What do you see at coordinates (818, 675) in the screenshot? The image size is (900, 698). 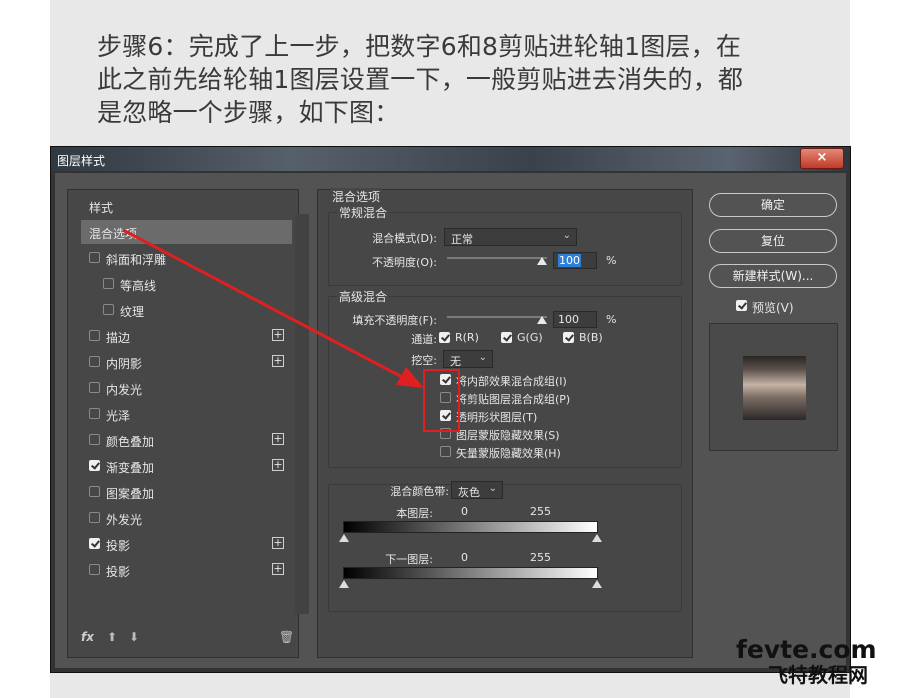 I see `watermark-line2: 飞特教程网` at bounding box center [818, 675].